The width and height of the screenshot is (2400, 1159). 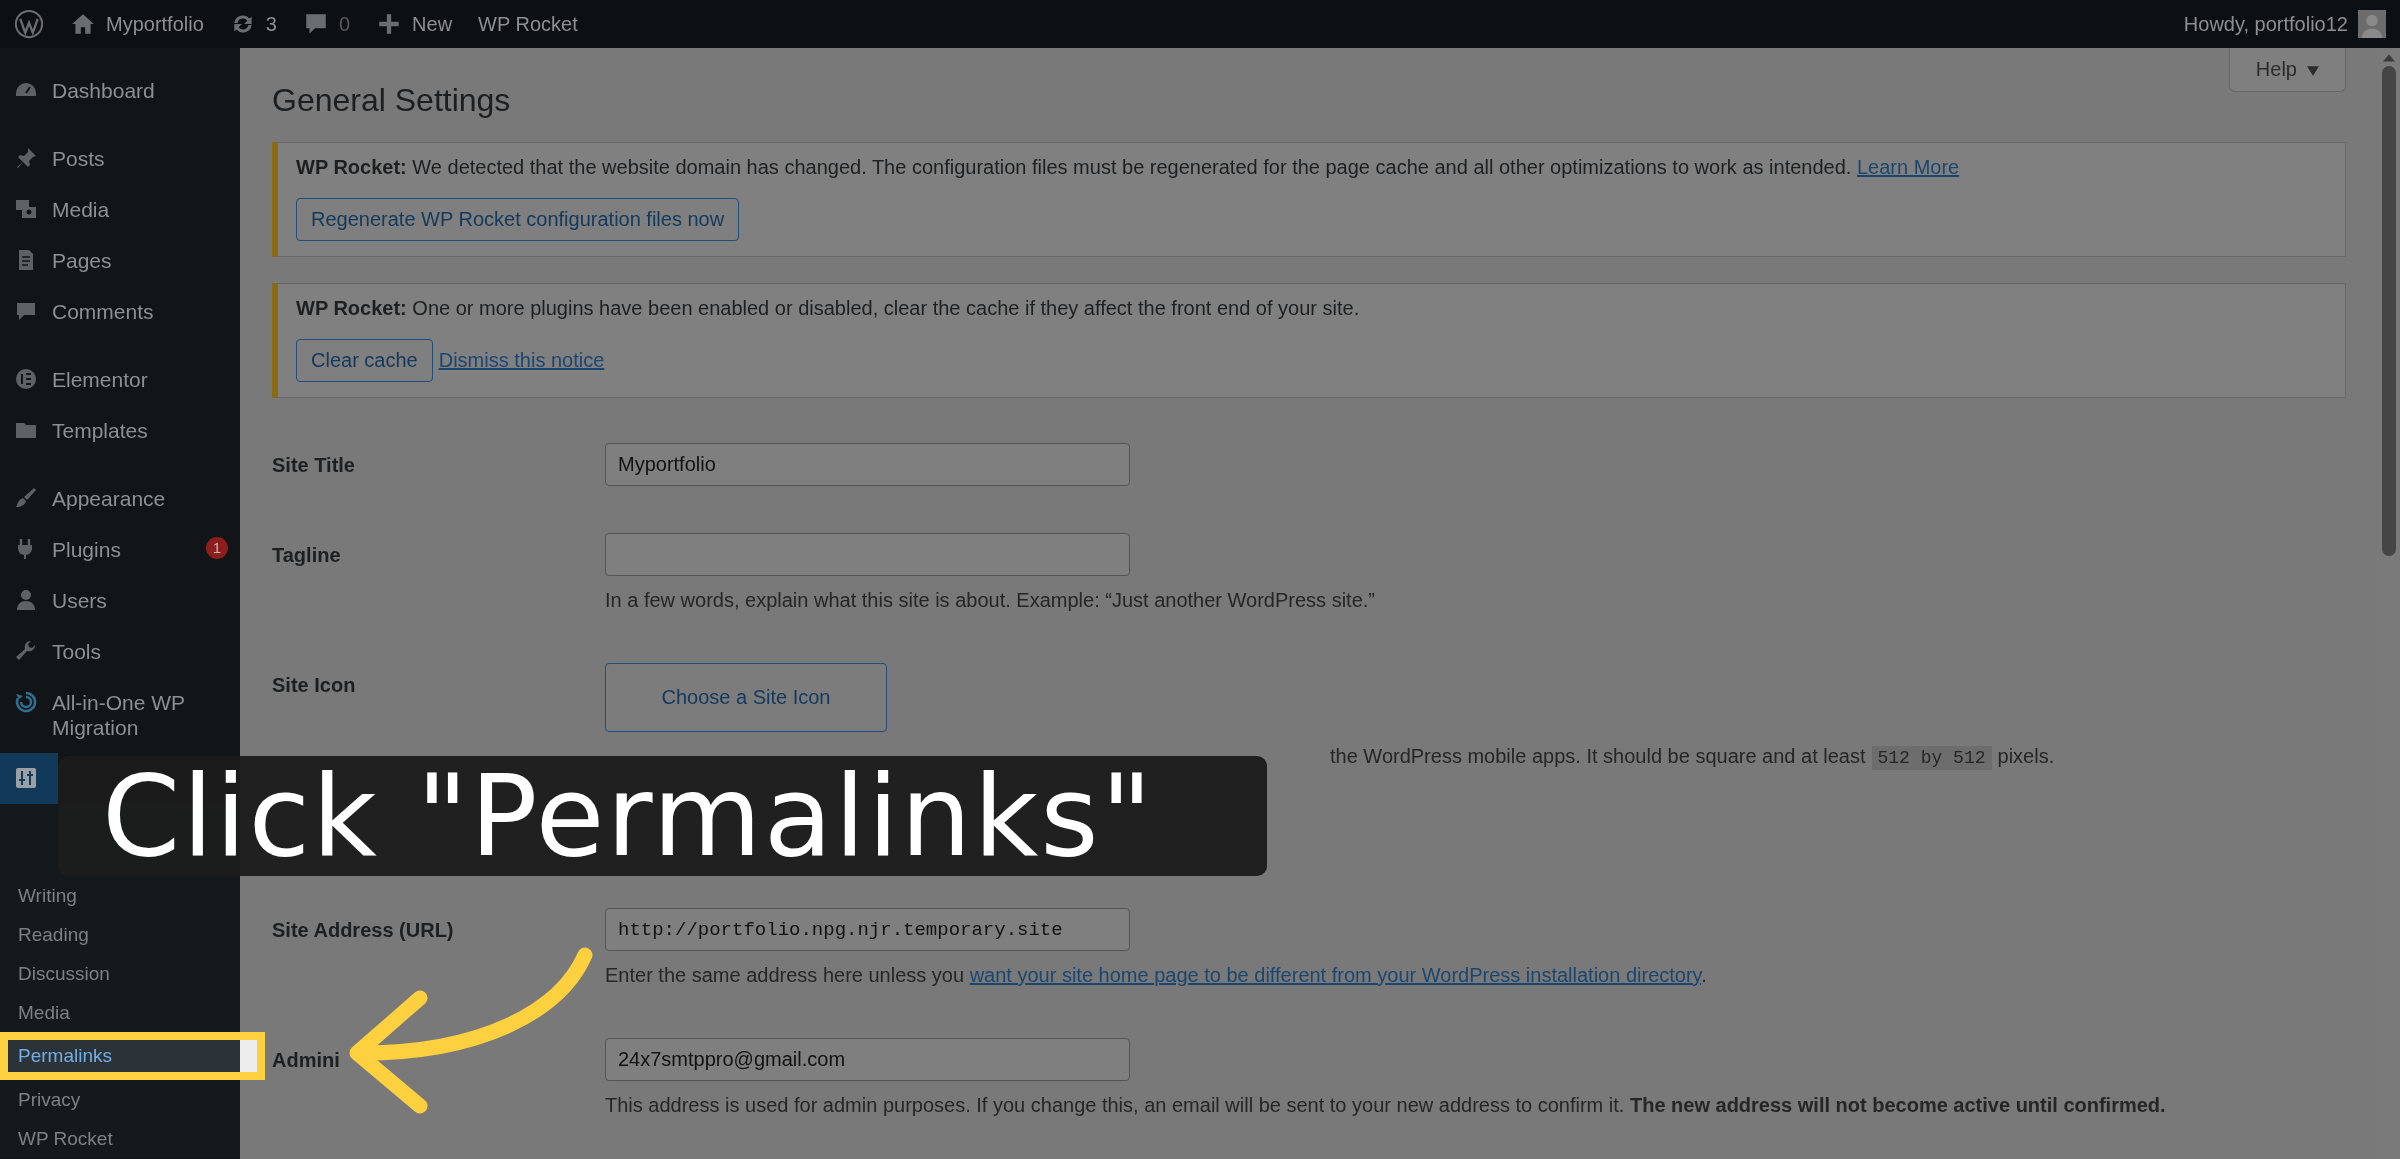 I want to click on menu-item: Comments, so click(x=120, y=311).